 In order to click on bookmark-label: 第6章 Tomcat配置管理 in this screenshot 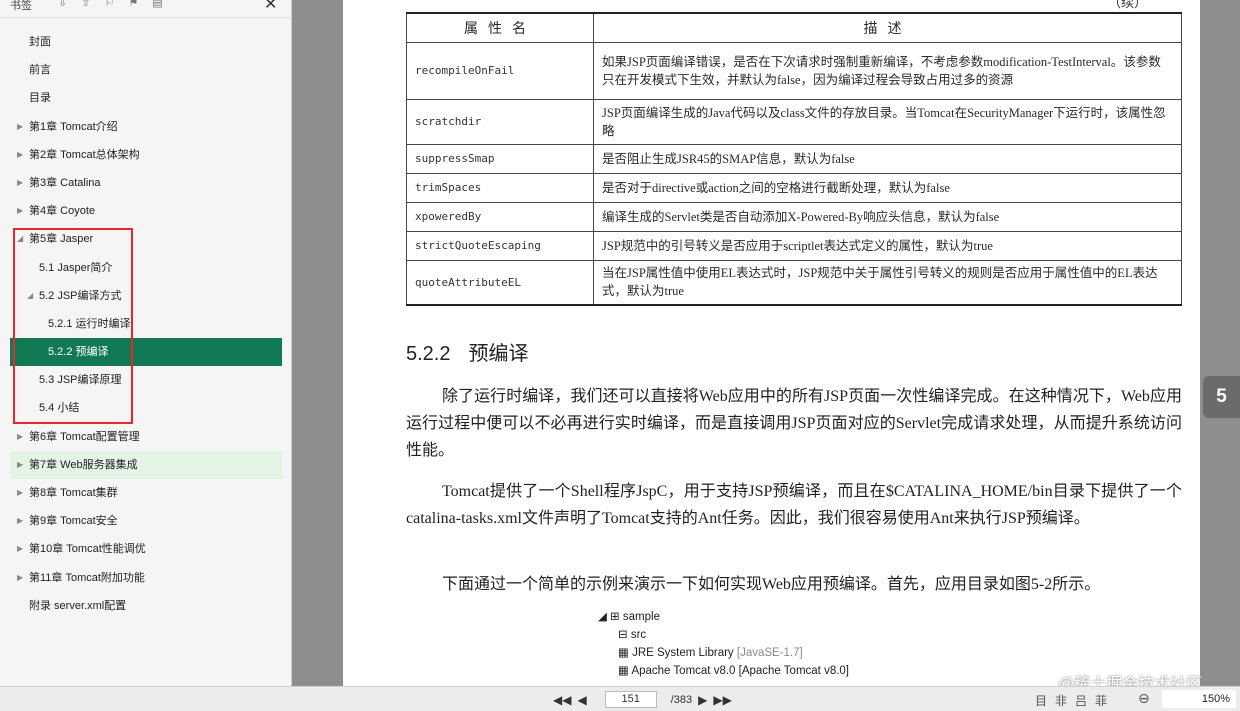, I will do `click(84, 436)`.